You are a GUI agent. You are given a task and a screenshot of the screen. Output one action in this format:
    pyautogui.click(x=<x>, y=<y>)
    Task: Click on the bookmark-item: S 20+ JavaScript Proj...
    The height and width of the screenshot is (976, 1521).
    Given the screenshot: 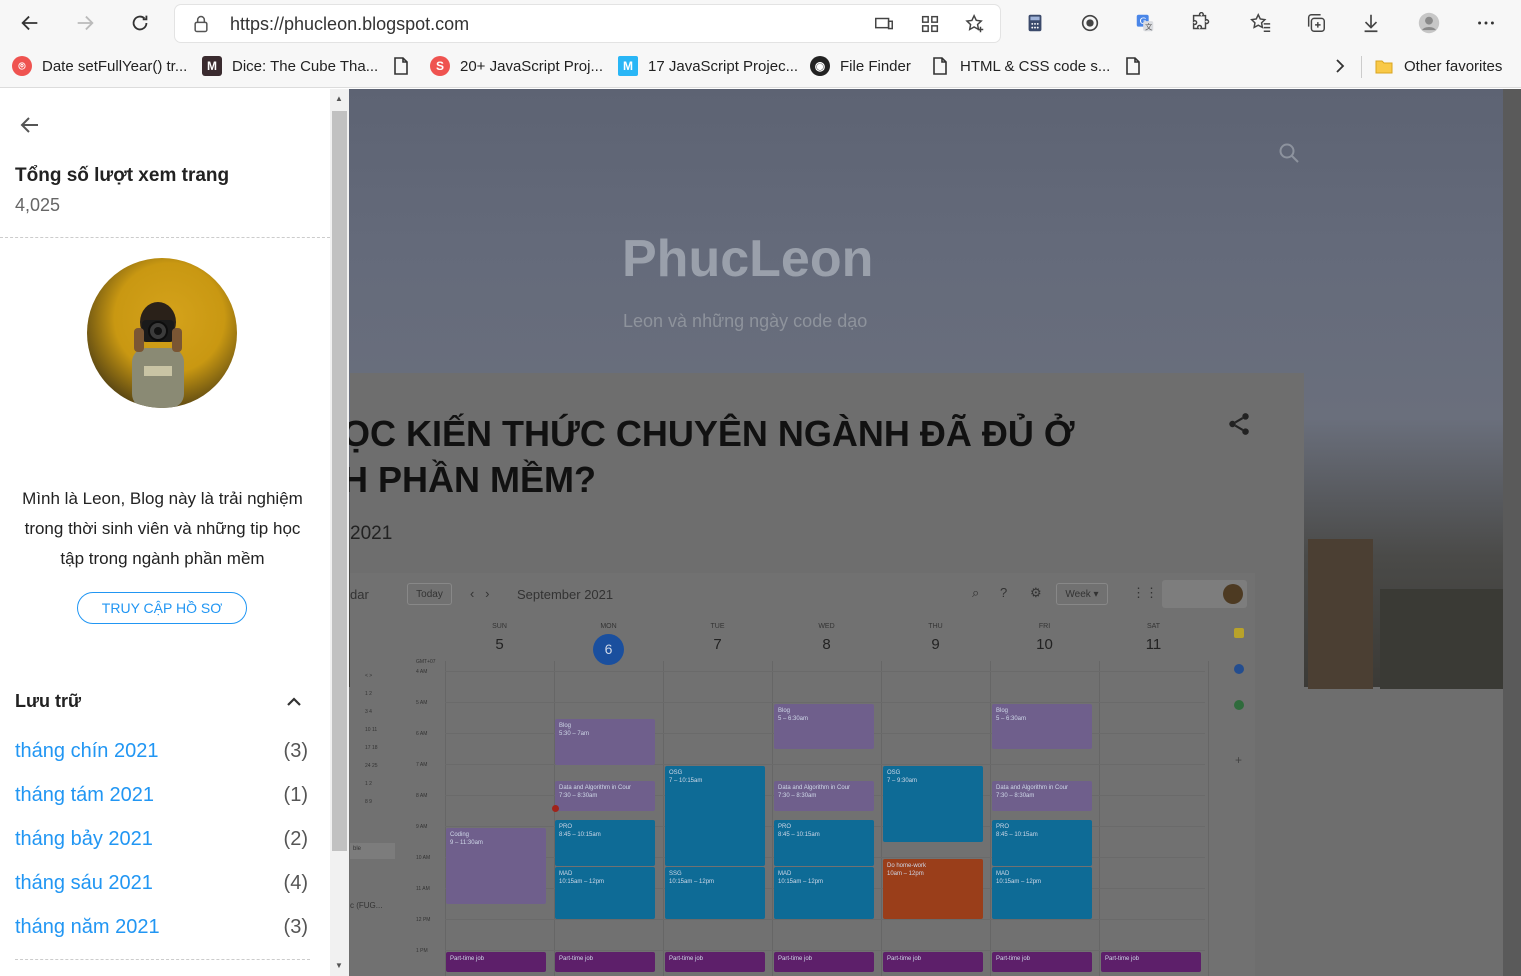 What is the action you would take?
    pyautogui.click(x=516, y=66)
    